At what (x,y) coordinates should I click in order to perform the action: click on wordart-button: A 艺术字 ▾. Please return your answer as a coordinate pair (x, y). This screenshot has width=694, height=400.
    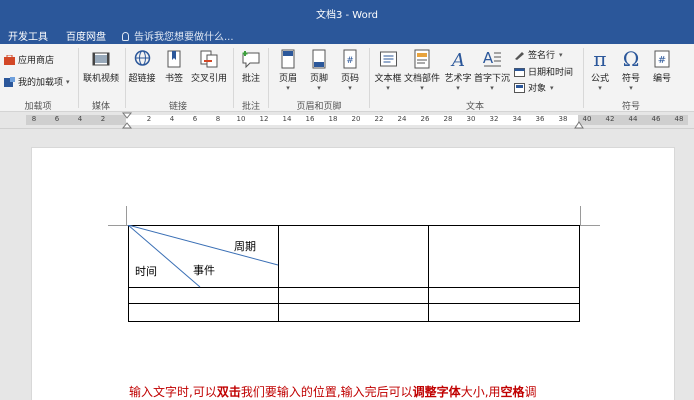
    Looking at the image, I should click on (457, 70).